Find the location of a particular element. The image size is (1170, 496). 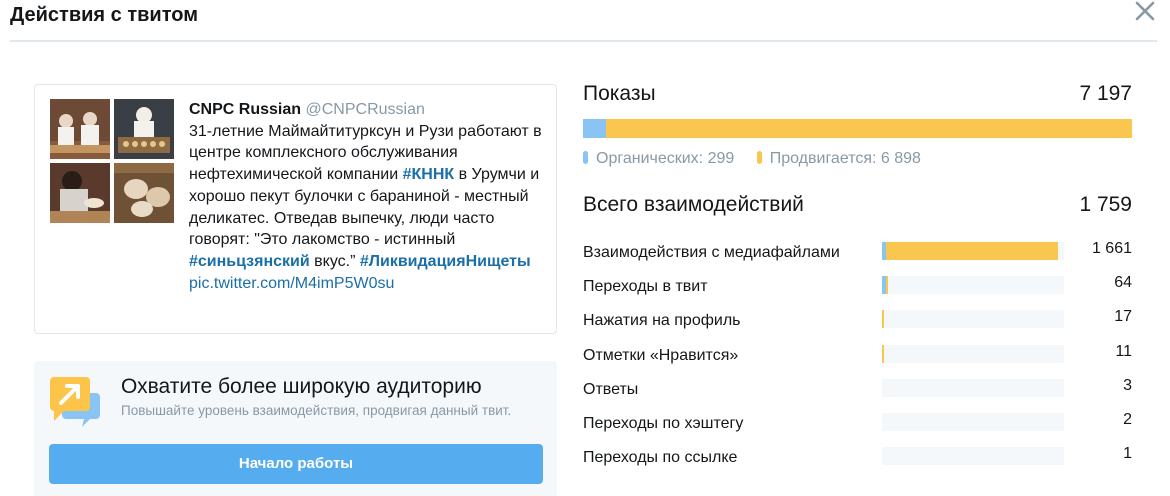

engagements-value: 1 759 is located at coordinates (1105, 204).